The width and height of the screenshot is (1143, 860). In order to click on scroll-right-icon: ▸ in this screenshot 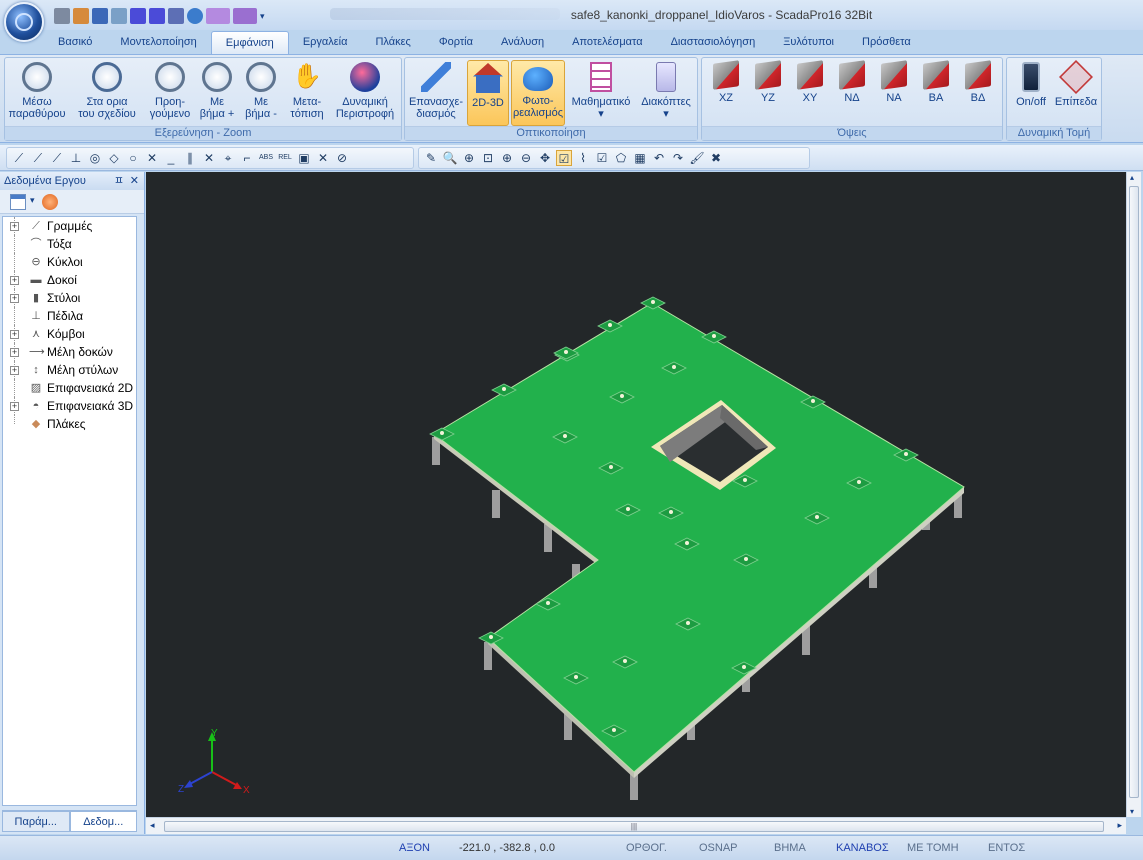, I will do `click(1119, 825)`.